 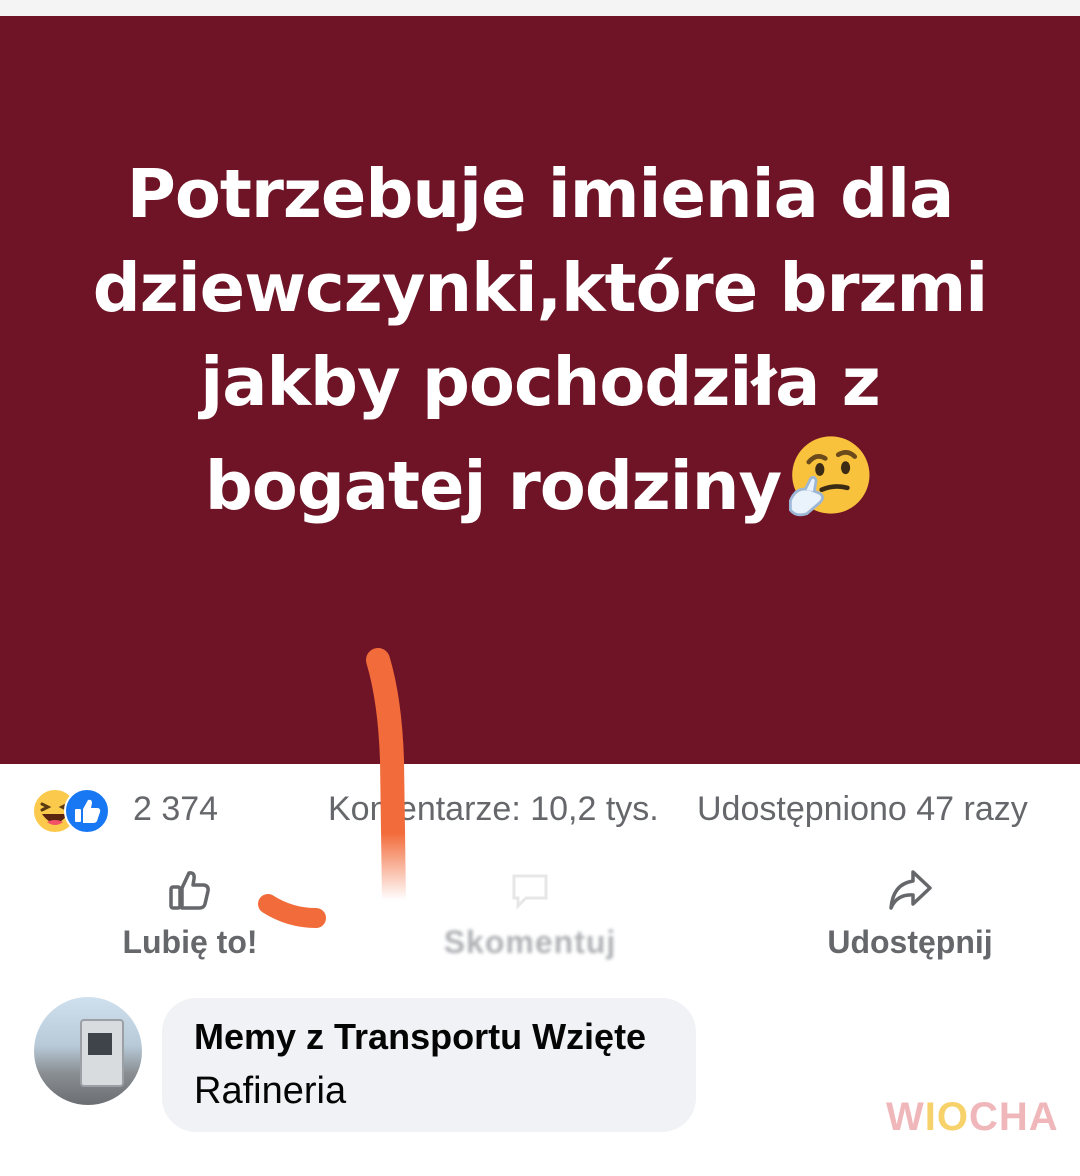 I want to click on commenter-avatar, so click(x=88, y=1051).